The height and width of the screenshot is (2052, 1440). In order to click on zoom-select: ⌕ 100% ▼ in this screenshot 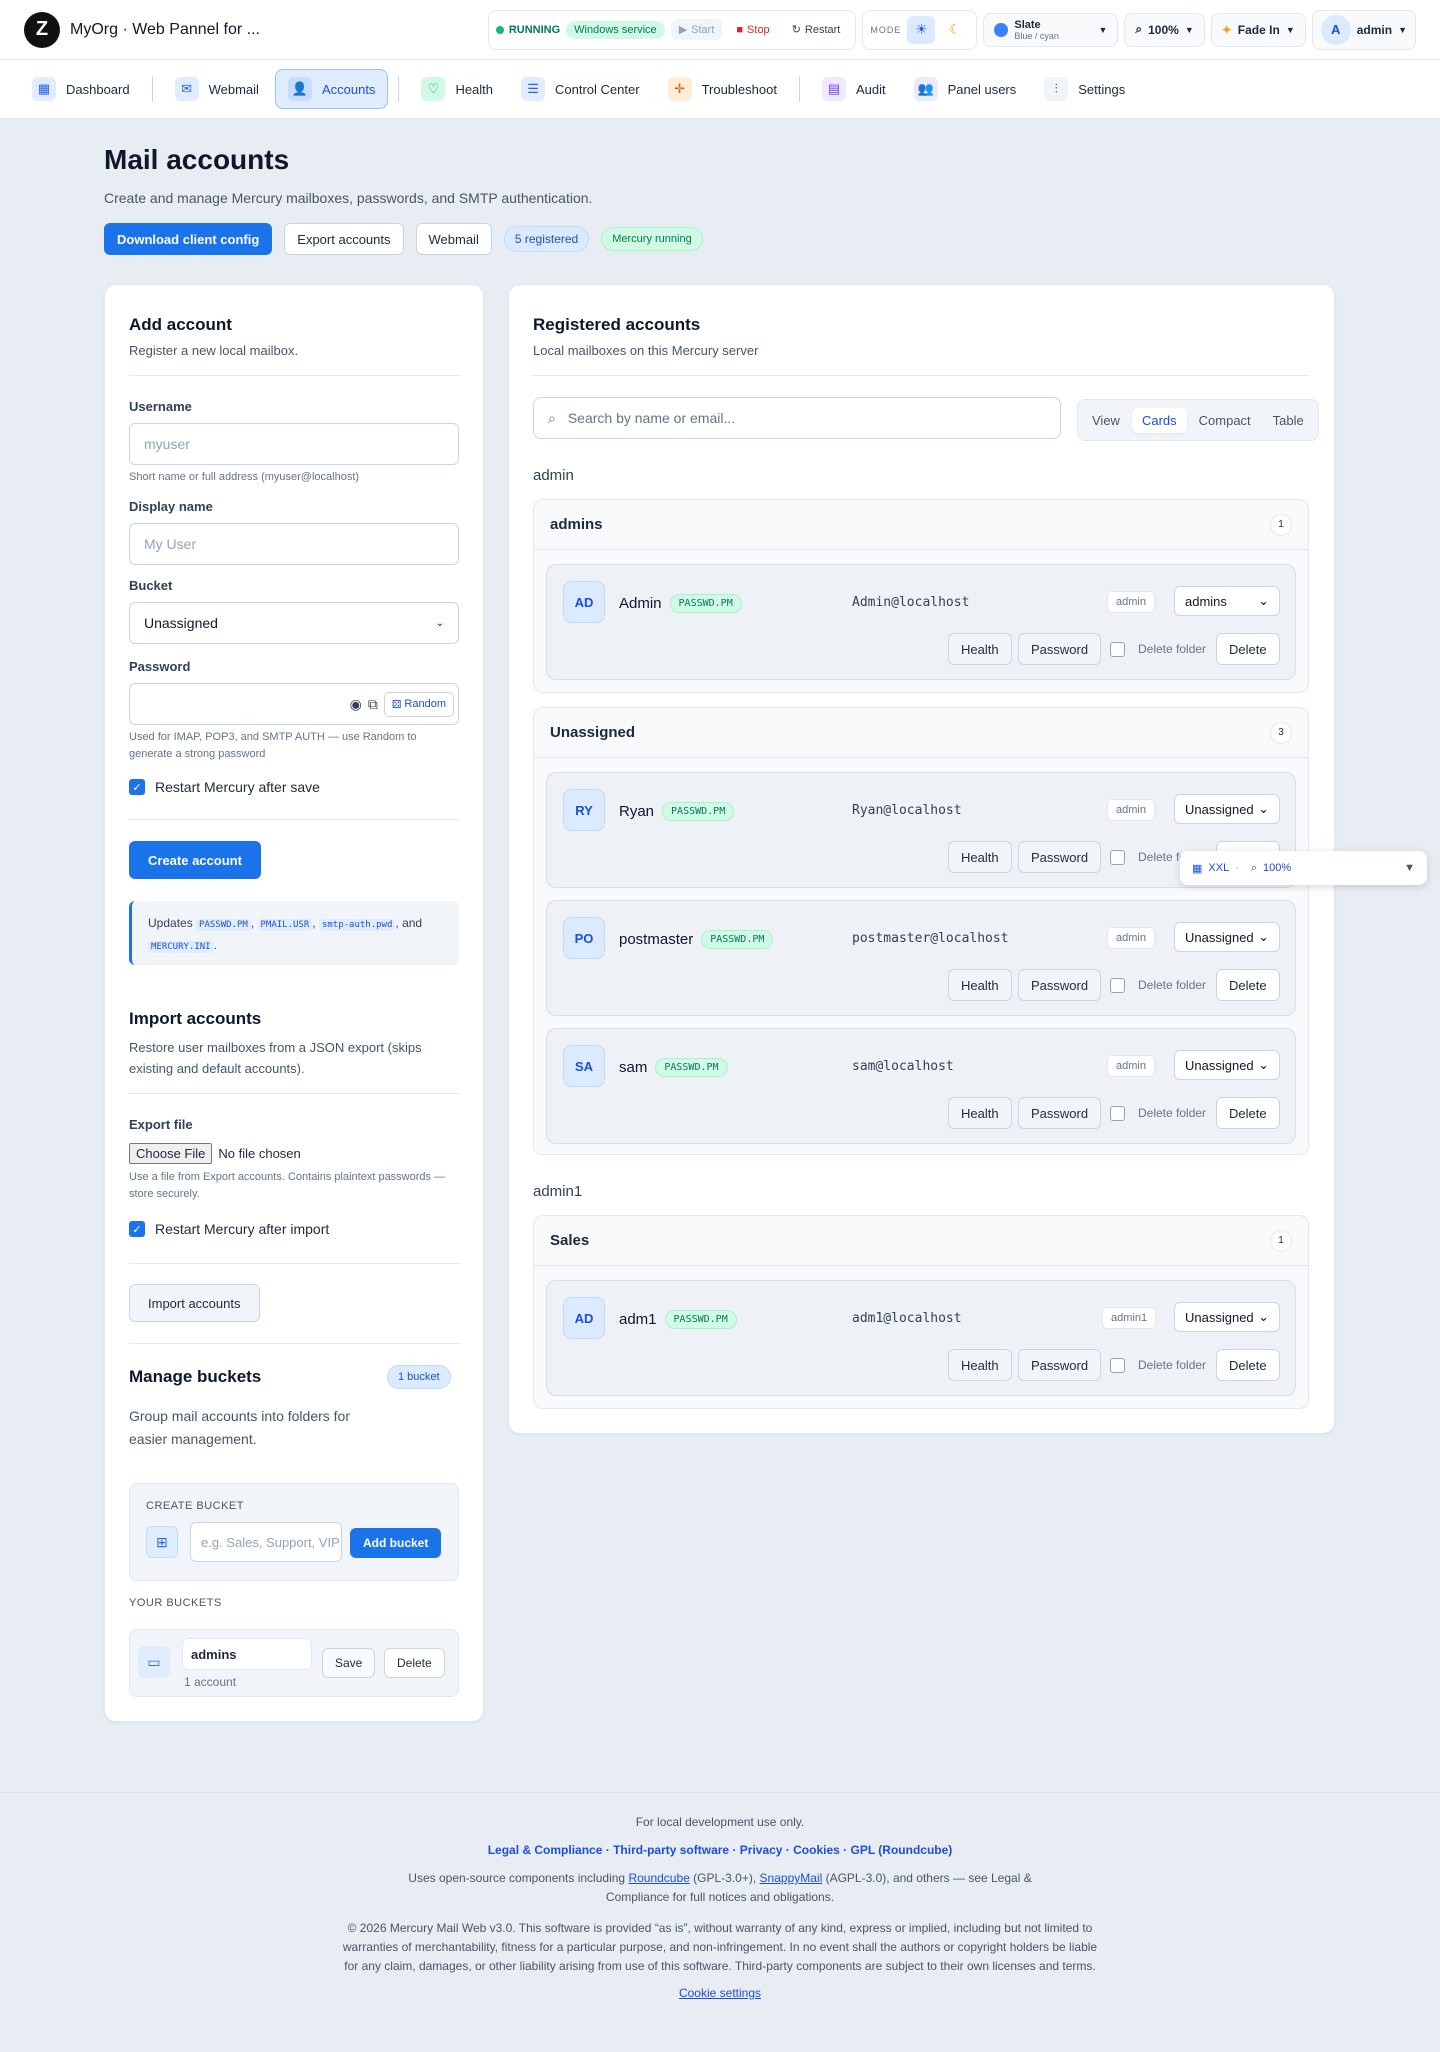, I will do `click(1164, 29)`.